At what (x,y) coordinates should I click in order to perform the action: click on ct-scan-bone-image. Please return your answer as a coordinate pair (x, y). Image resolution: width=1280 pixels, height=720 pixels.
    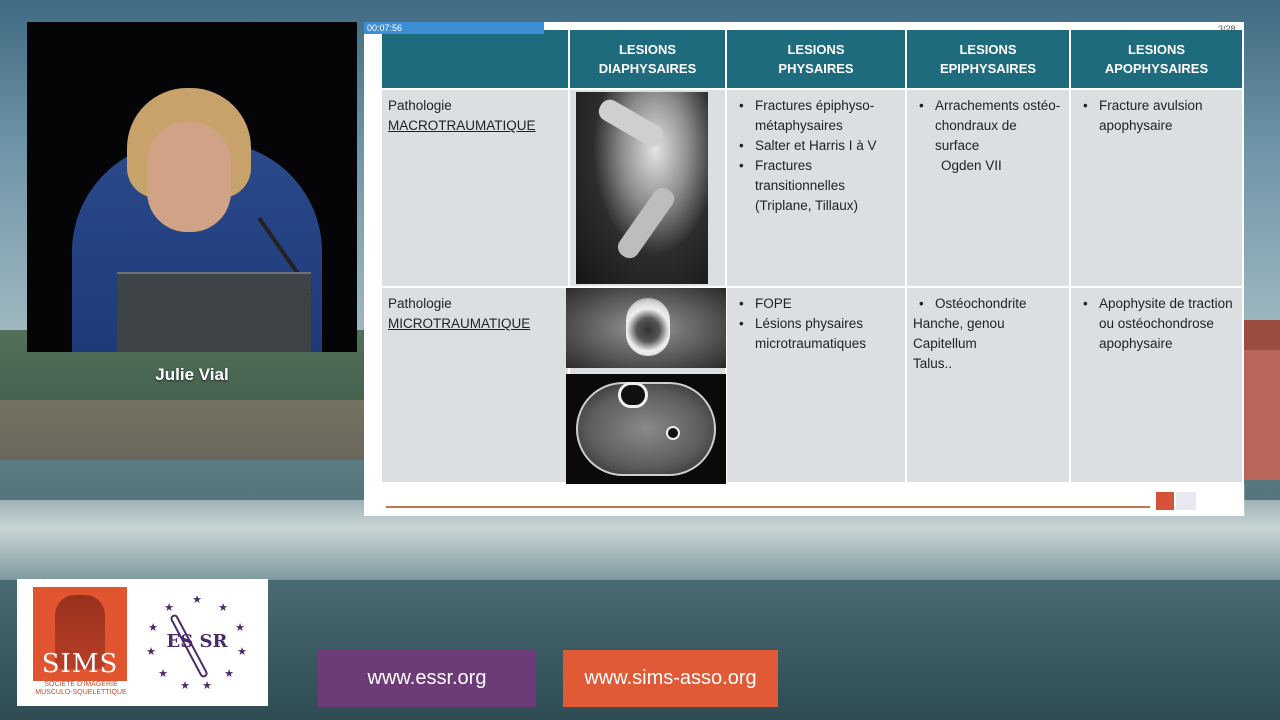
    Looking at the image, I should click on (646, 328).